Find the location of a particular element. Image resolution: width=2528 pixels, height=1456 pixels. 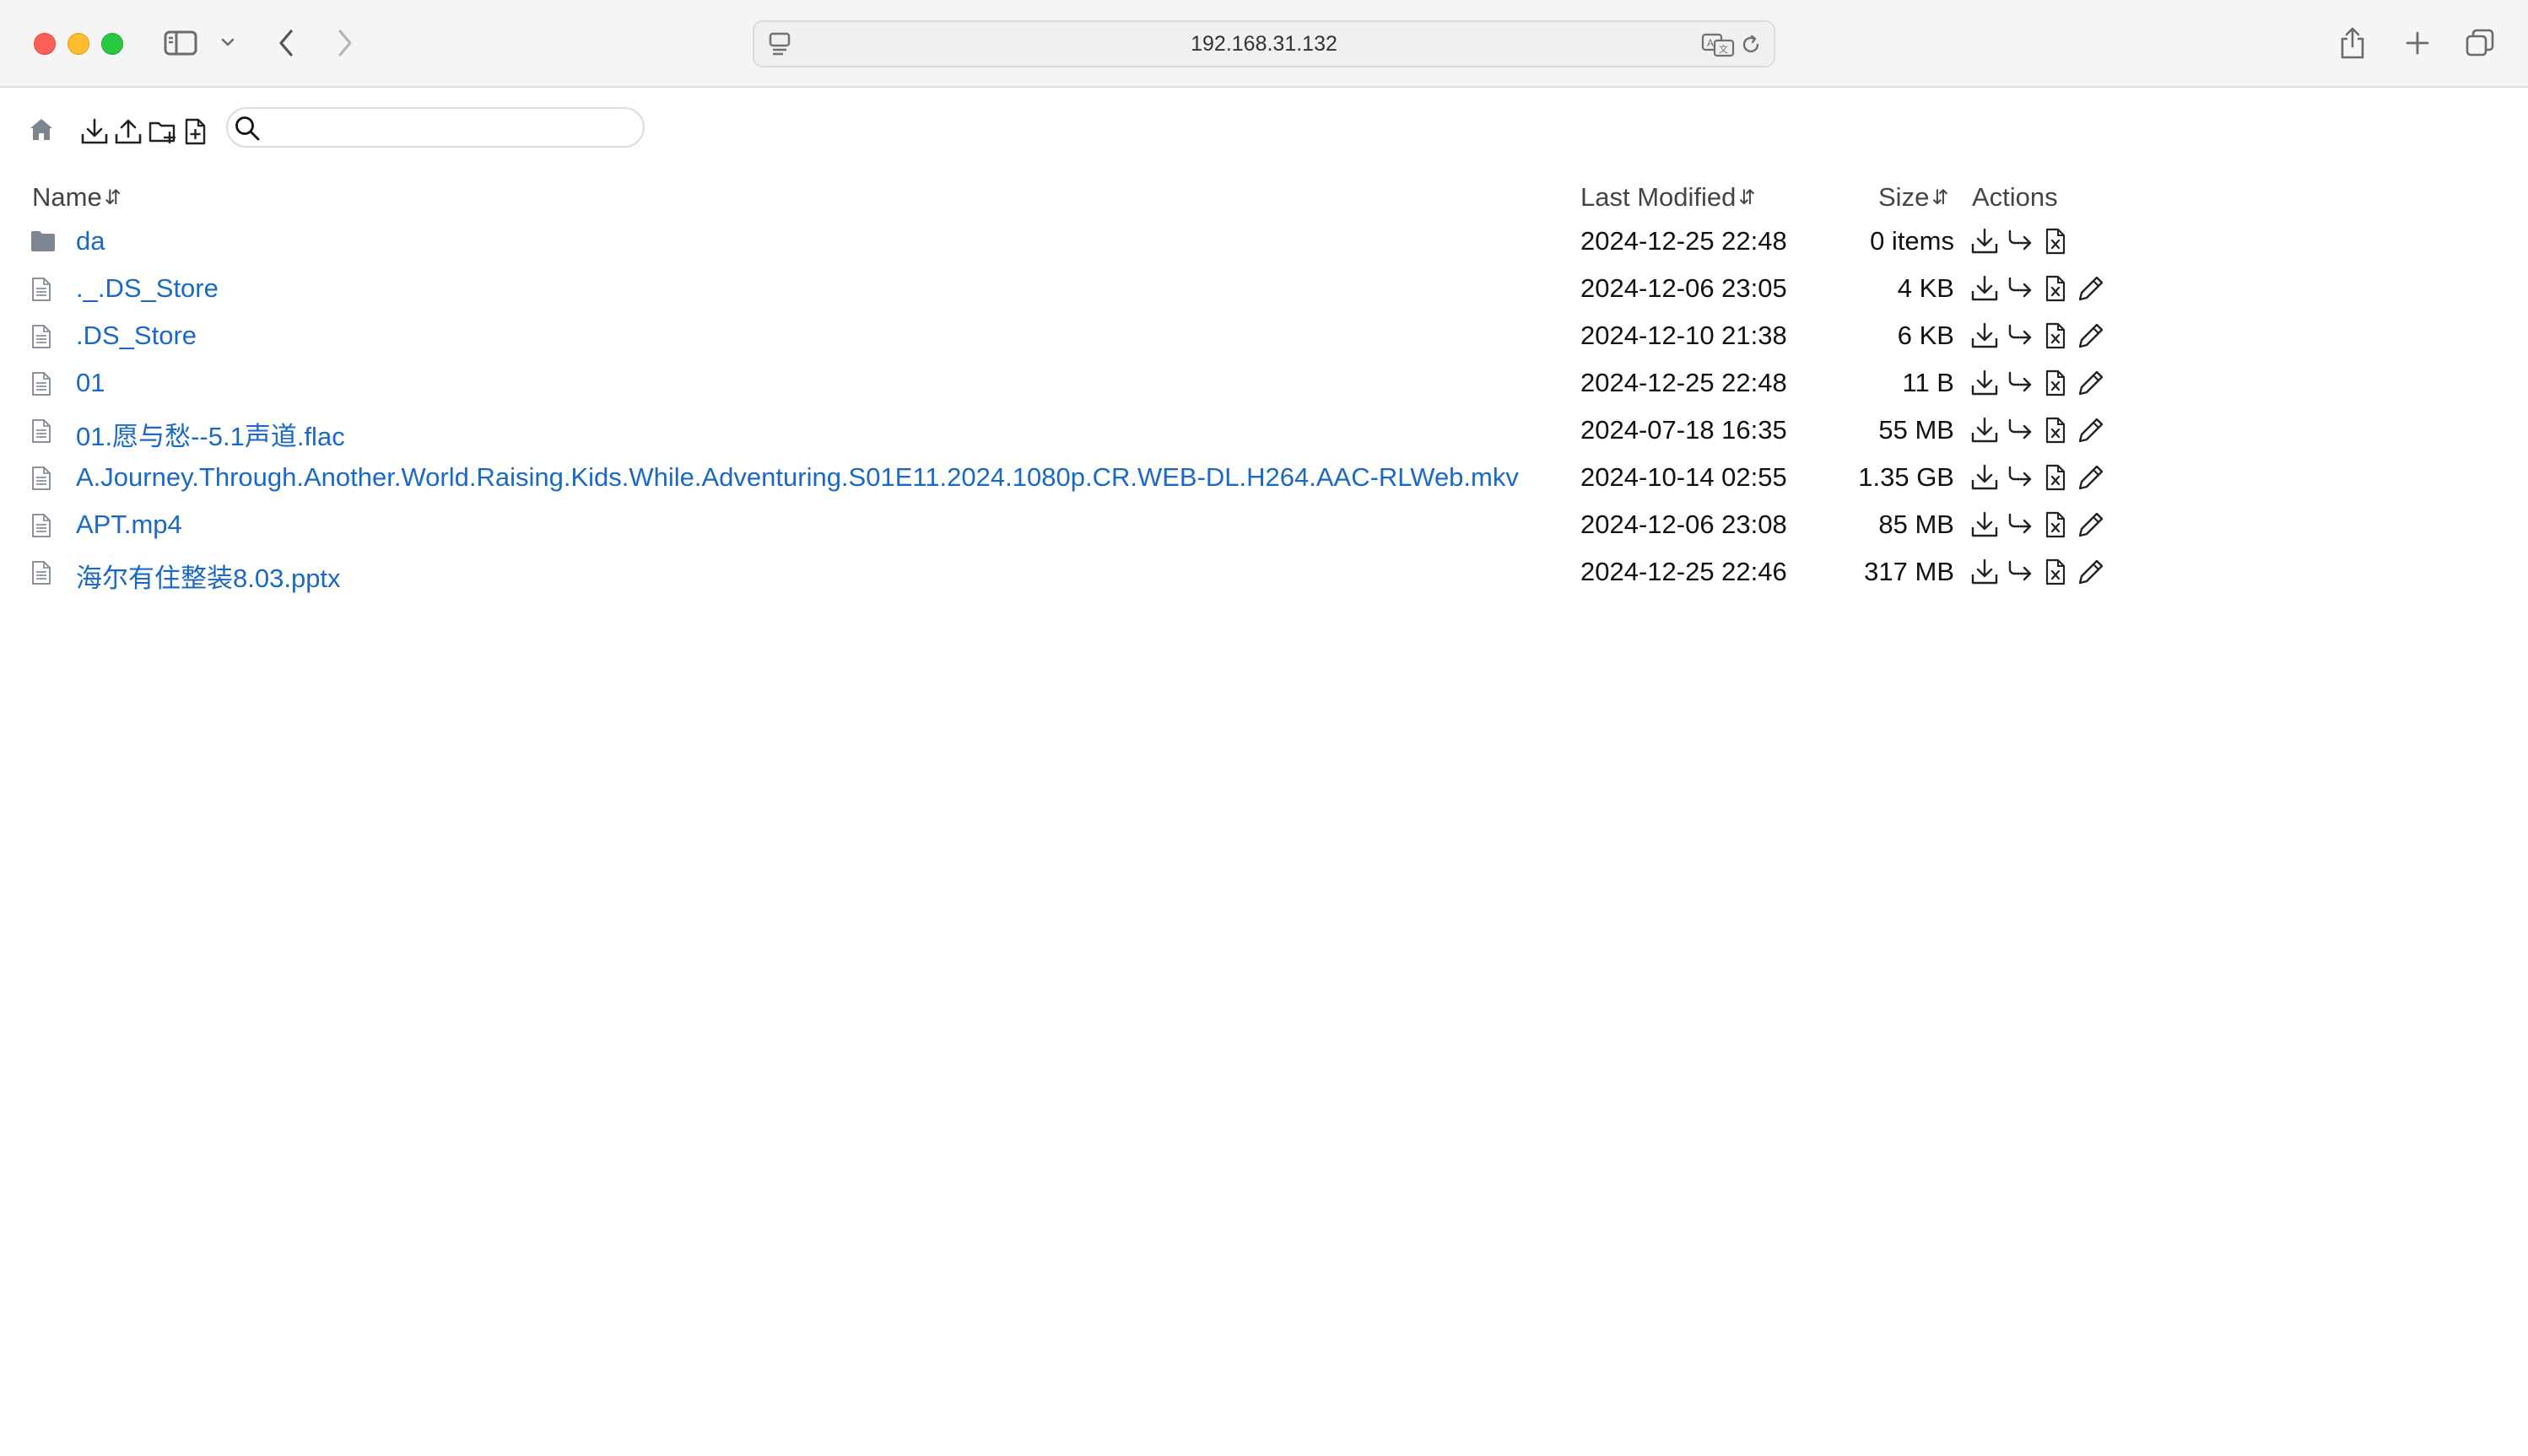

search-input is located at coordinates (454, 128).